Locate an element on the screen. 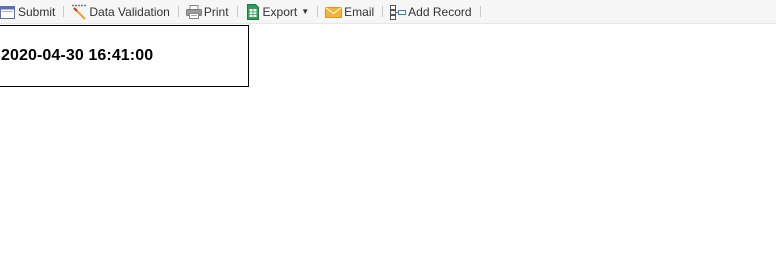 The width and height of the screenshot is (776, 269). submit-label: Submit is located at coordinates (37, 11).